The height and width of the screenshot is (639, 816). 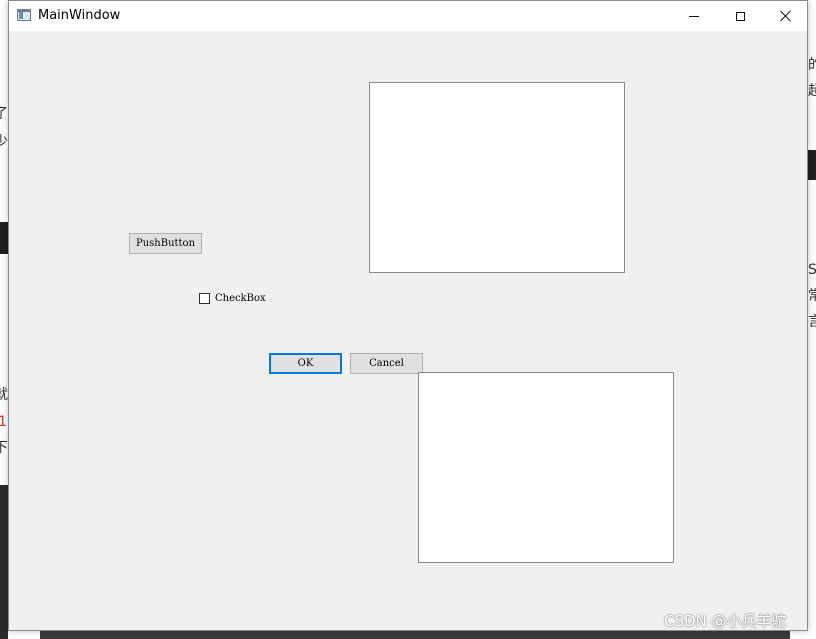 I want to click on window-title: MainWindow, so click(x=79, y=15).